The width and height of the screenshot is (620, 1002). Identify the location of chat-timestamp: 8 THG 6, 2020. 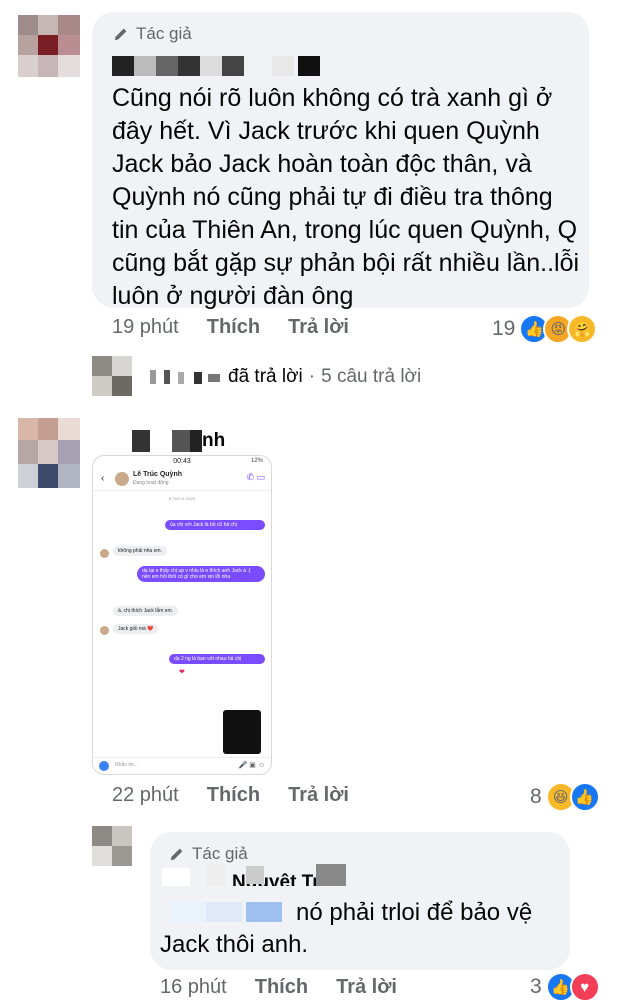
(182, 498).